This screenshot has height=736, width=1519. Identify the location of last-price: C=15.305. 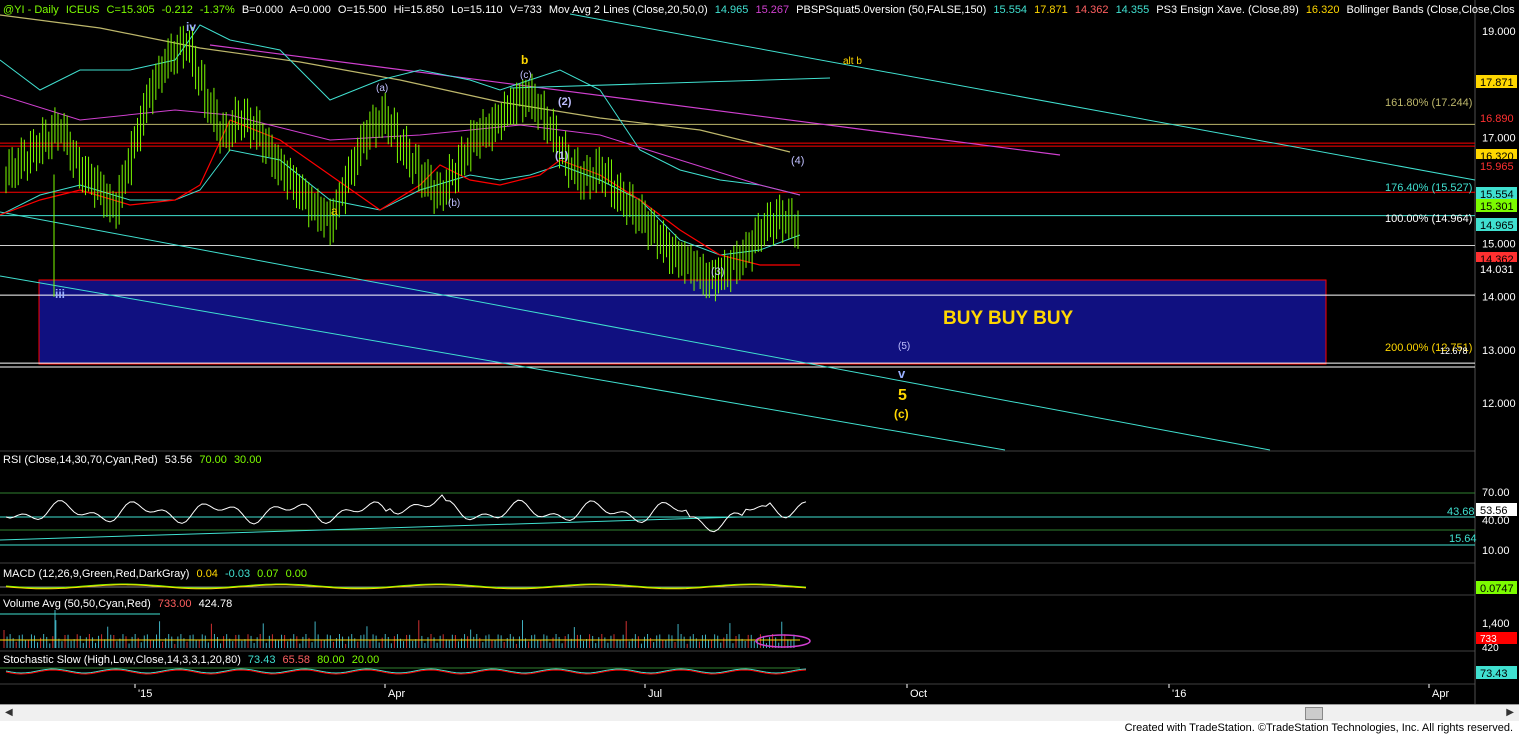
(130, 10).